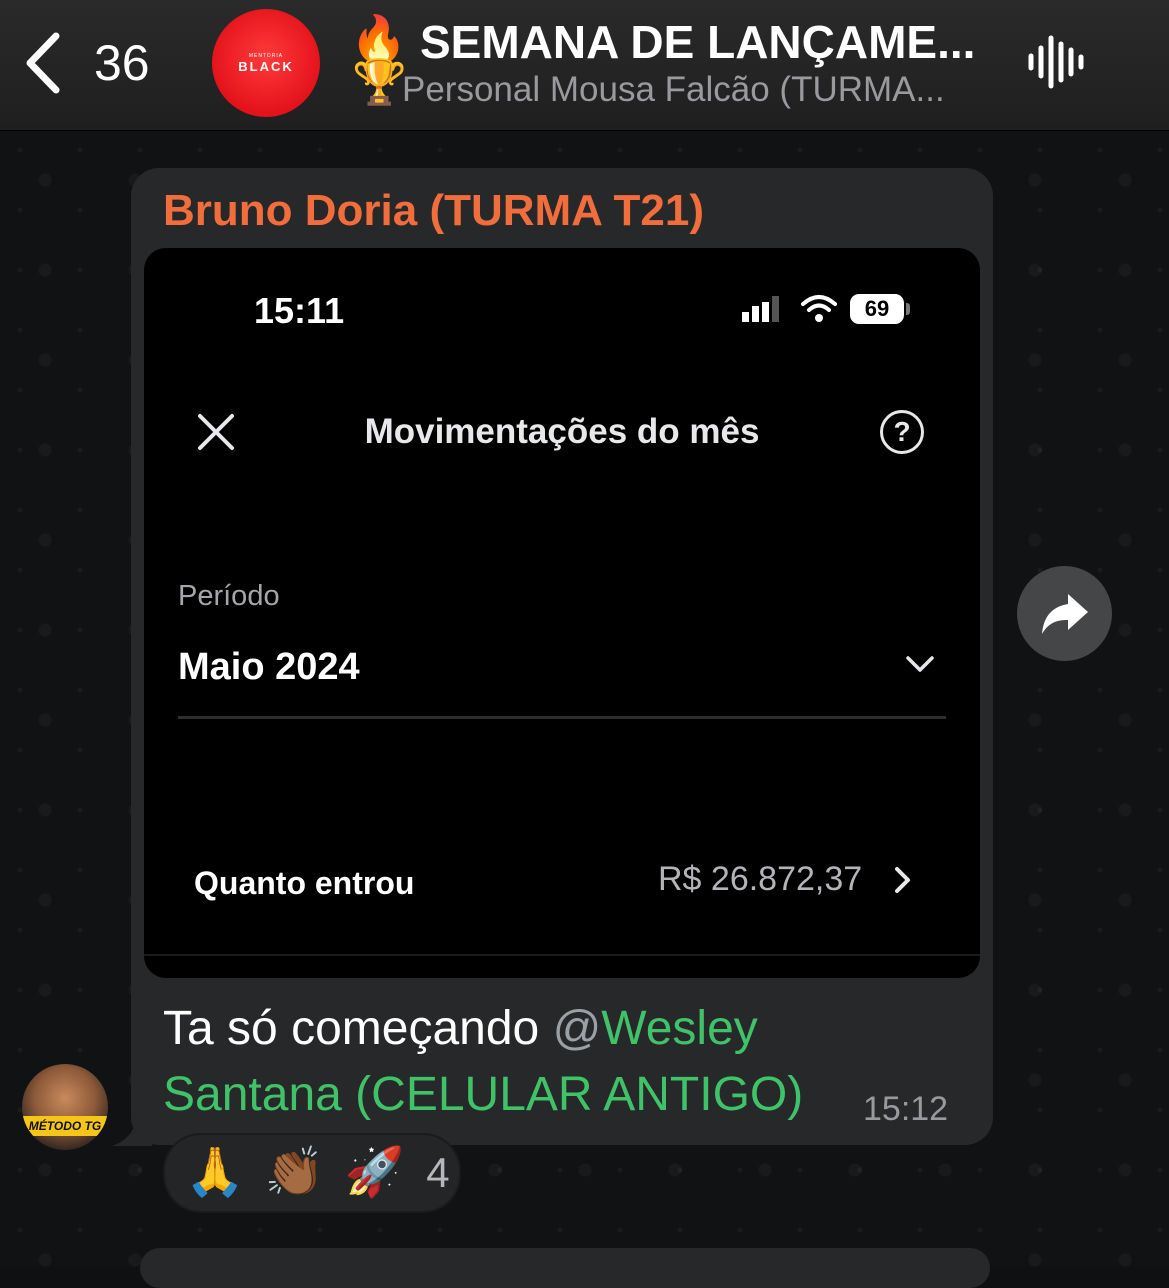 Image resolution: width=1169 pixels, height=1288 pixels. I want to click on group-avatar: MENTORIA BLACK, so click(266, 63).